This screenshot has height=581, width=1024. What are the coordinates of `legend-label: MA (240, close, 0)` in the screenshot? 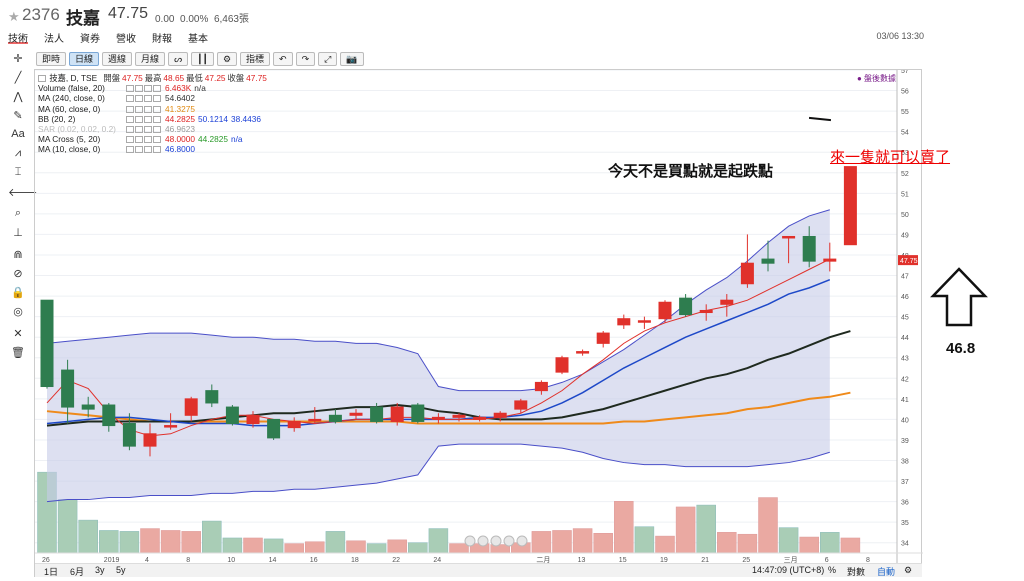 It's located at (71, 98).